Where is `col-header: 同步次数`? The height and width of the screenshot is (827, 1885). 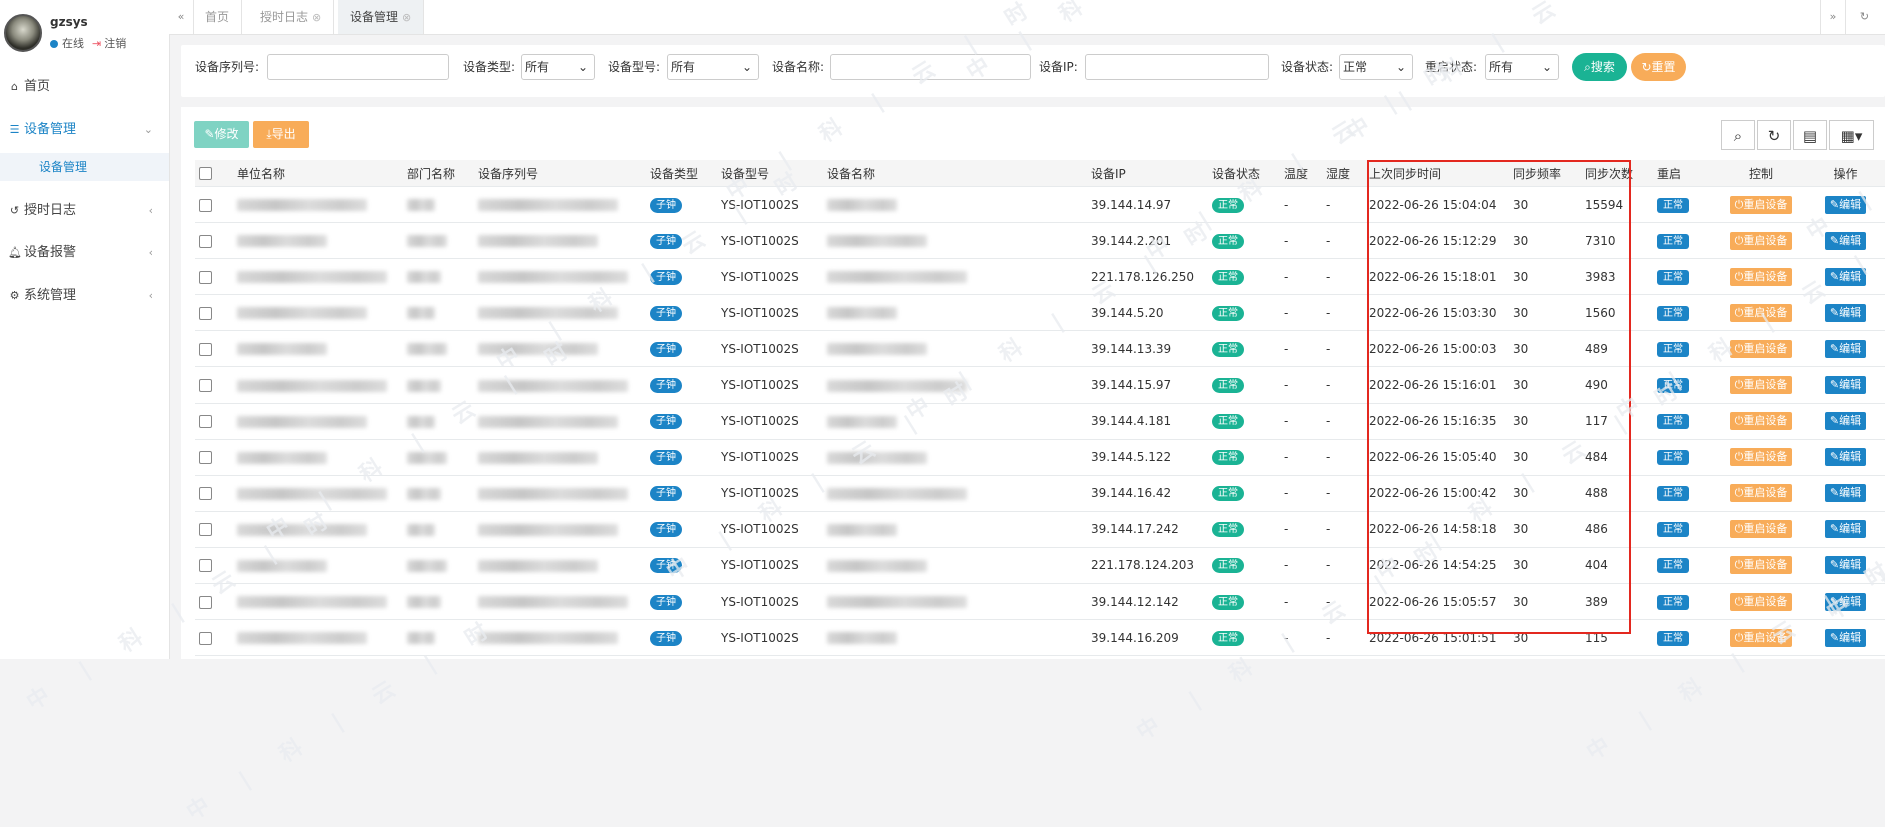
col-header: 同步次数 is located at coordinates (1617, 173).